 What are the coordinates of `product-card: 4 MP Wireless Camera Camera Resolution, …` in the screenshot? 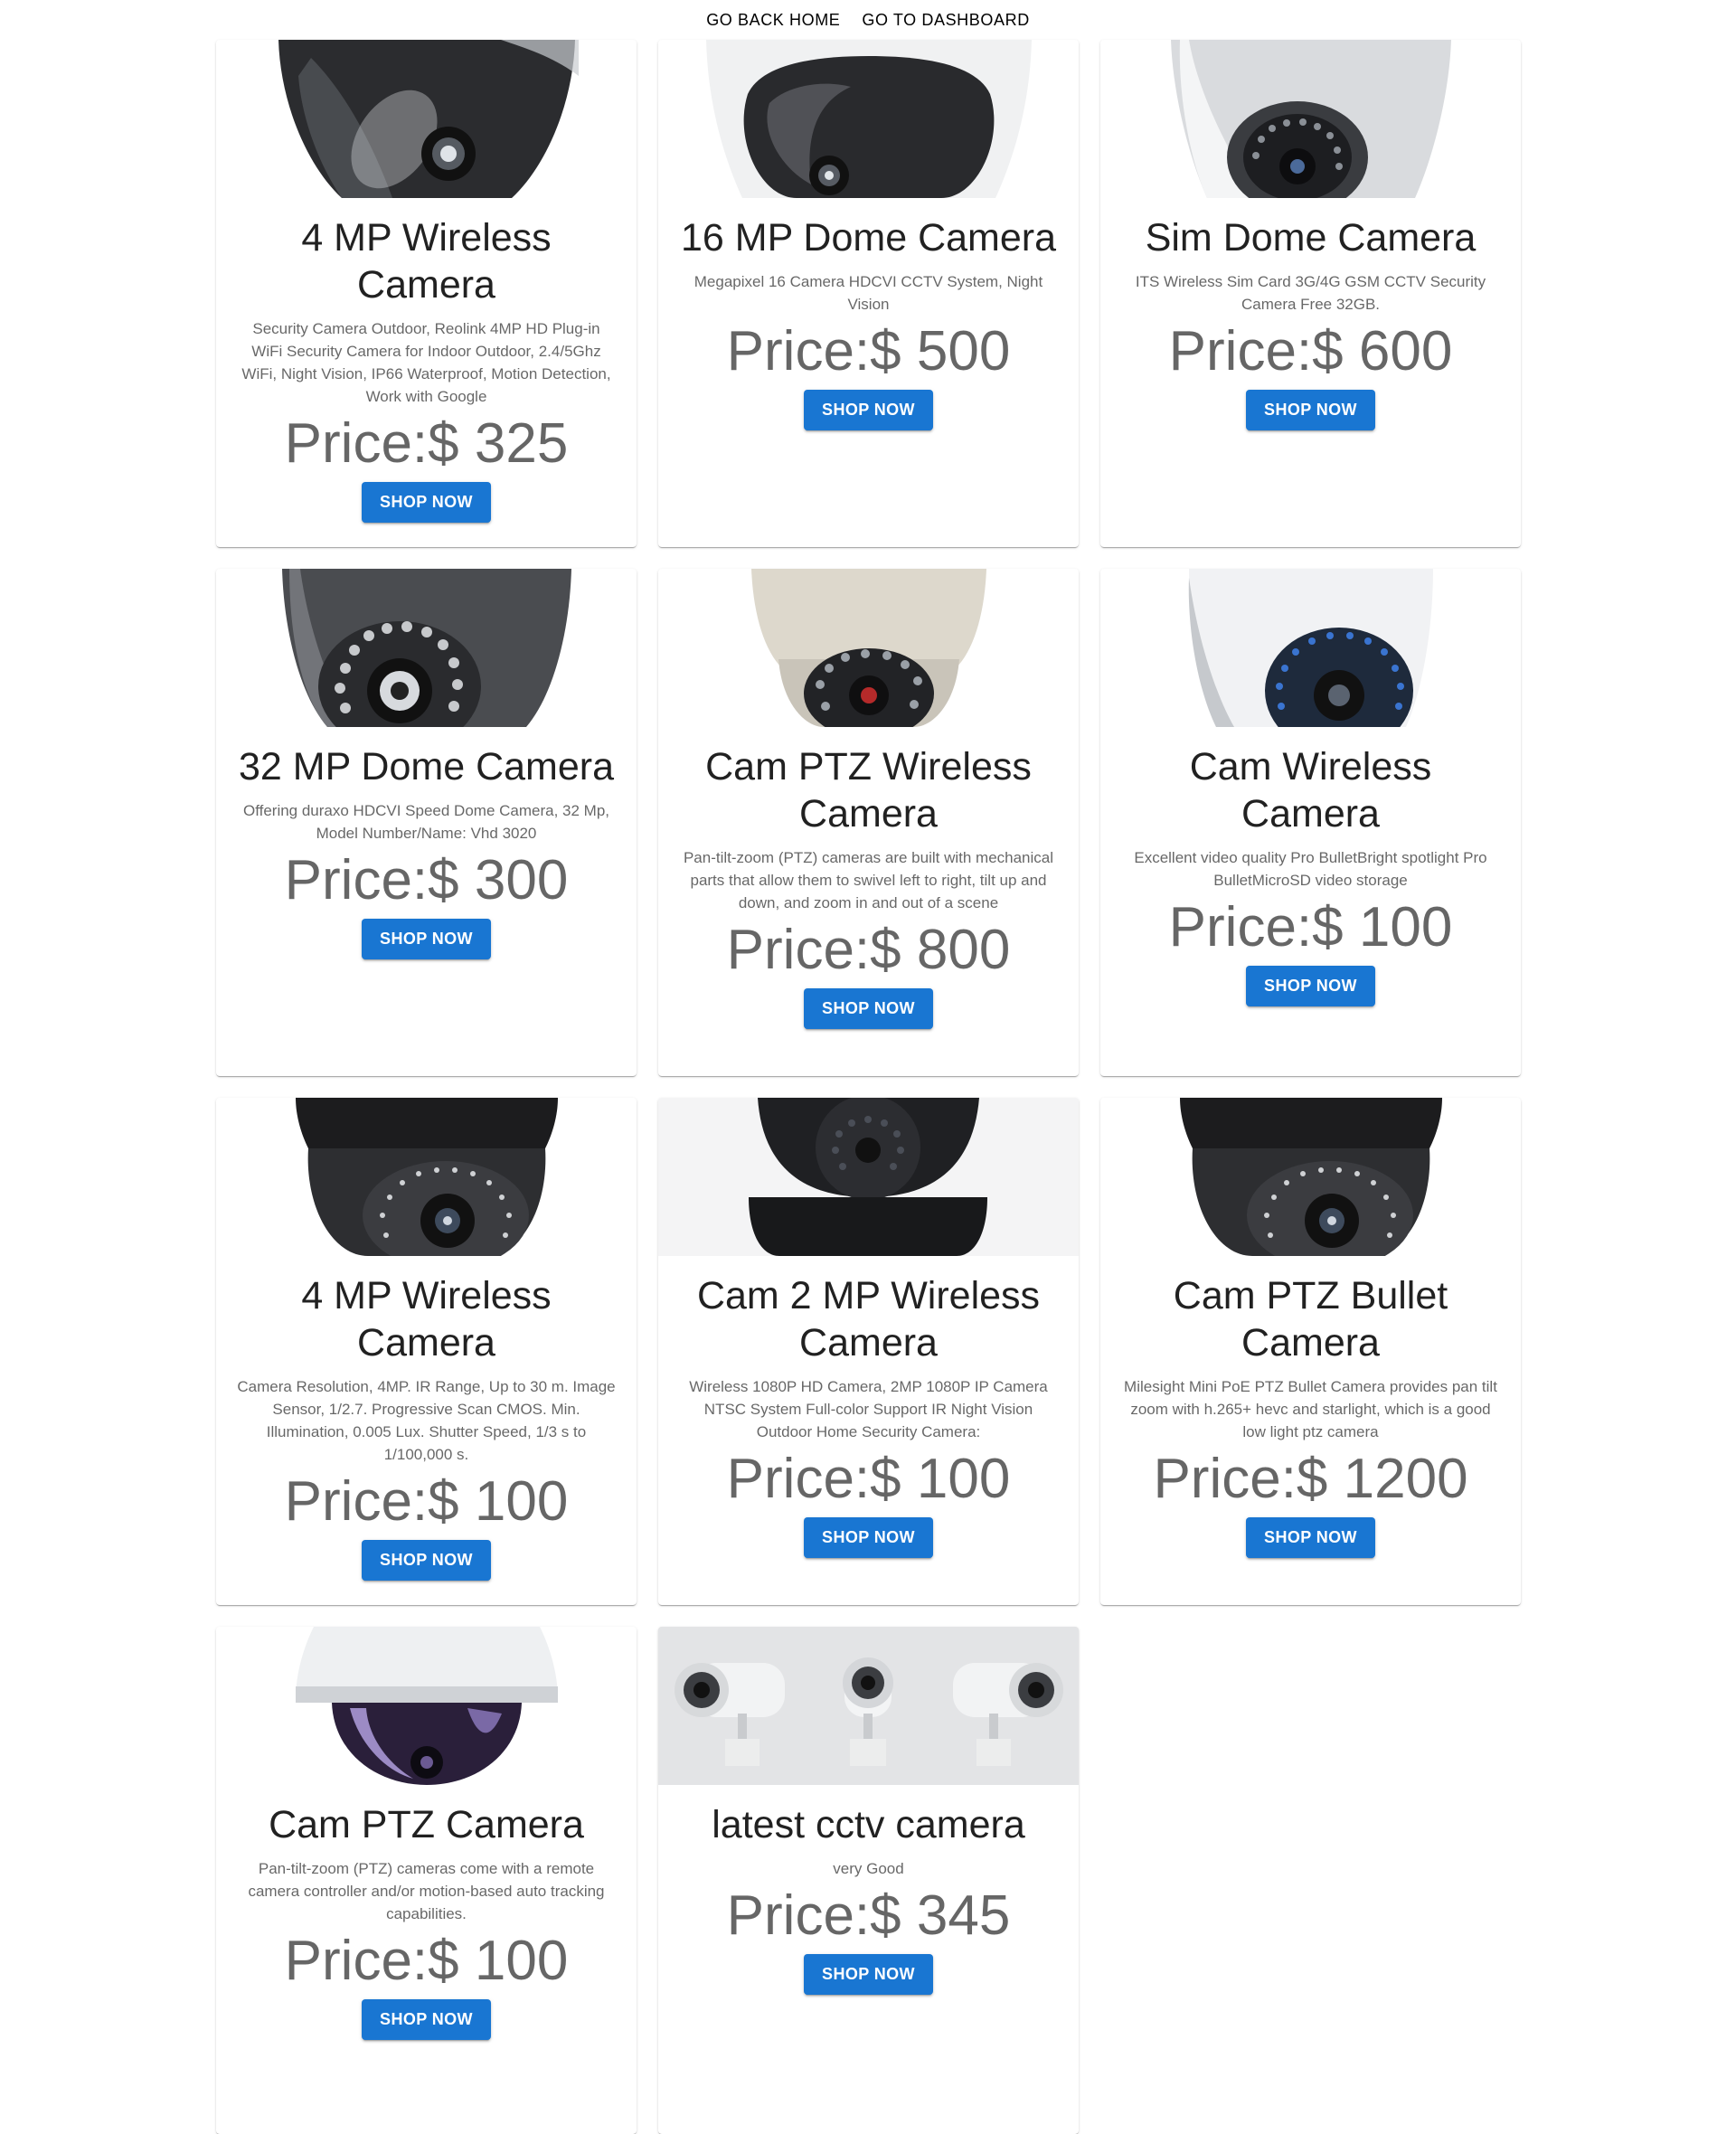 It's located at (427, 1351).